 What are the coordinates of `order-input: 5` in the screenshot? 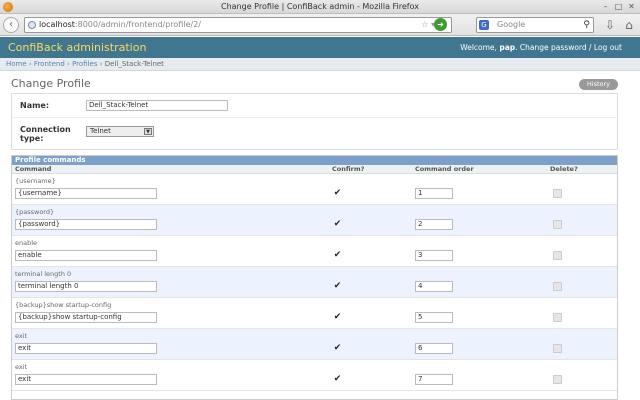 It's located at (434, 317).